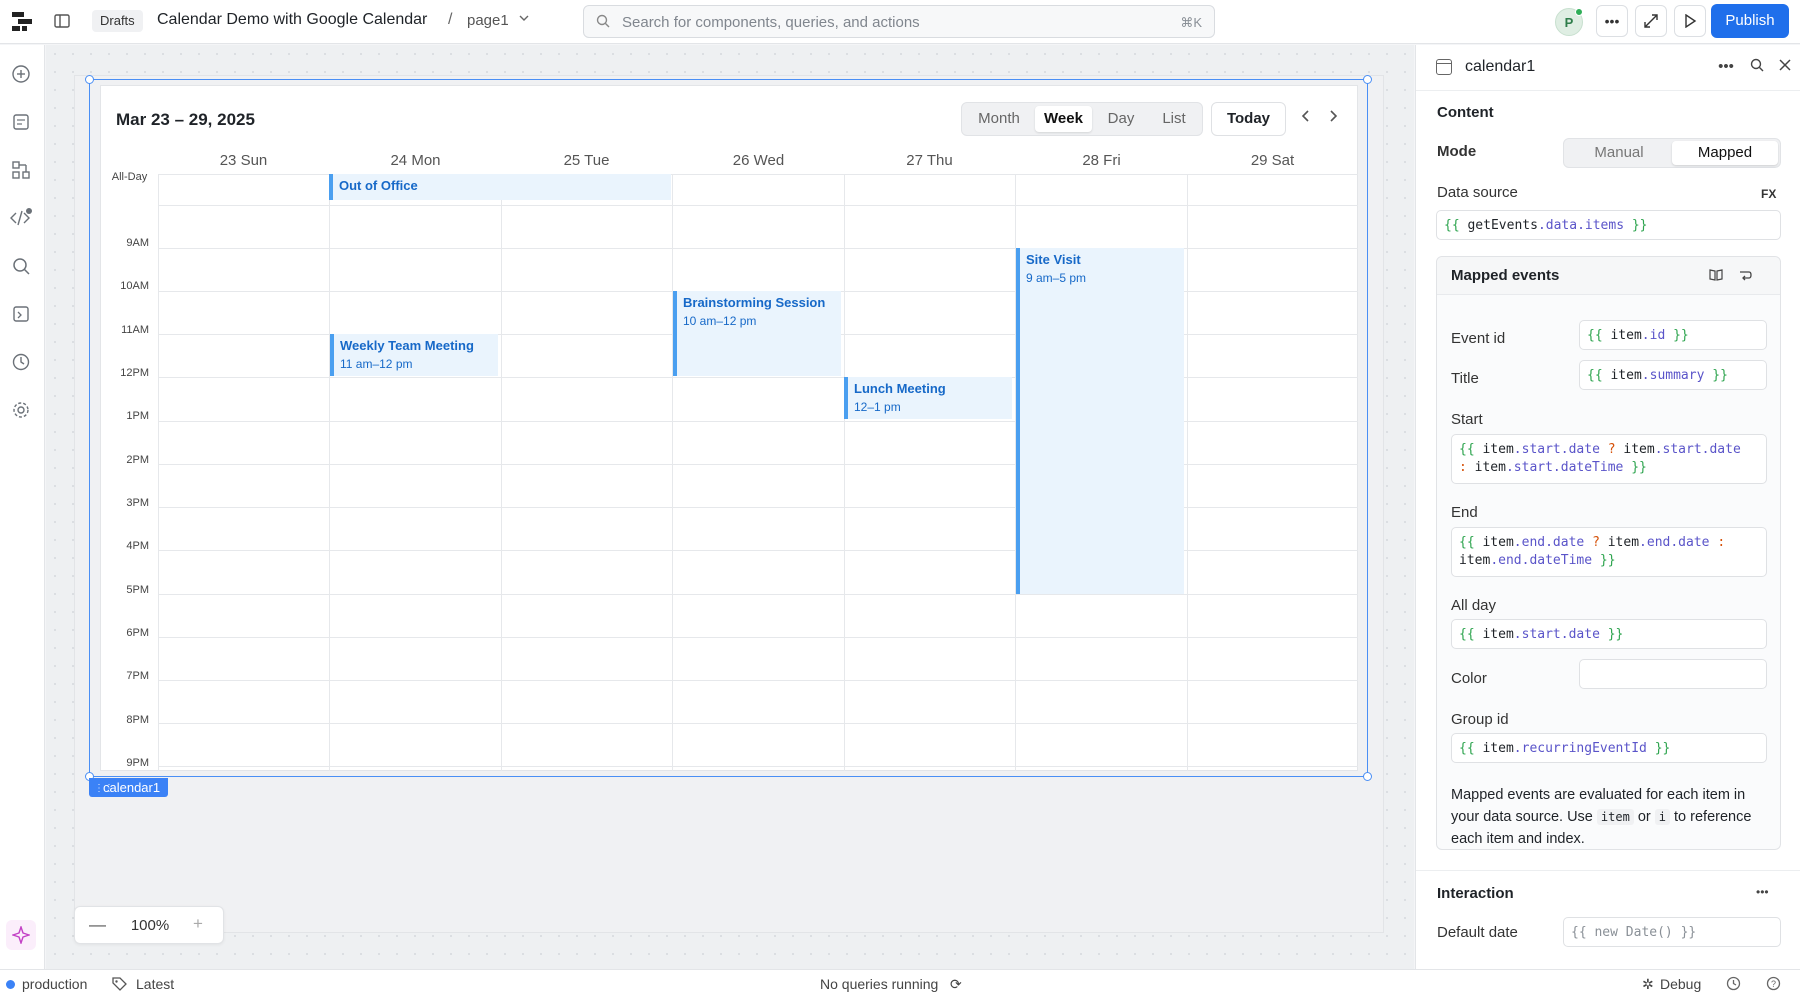 The height and width of the screenshot is (997, 1800). What do you see at coordinates (21, 411) in the screenshot?
I see `settings-icon` at bounding box center [21, 411].